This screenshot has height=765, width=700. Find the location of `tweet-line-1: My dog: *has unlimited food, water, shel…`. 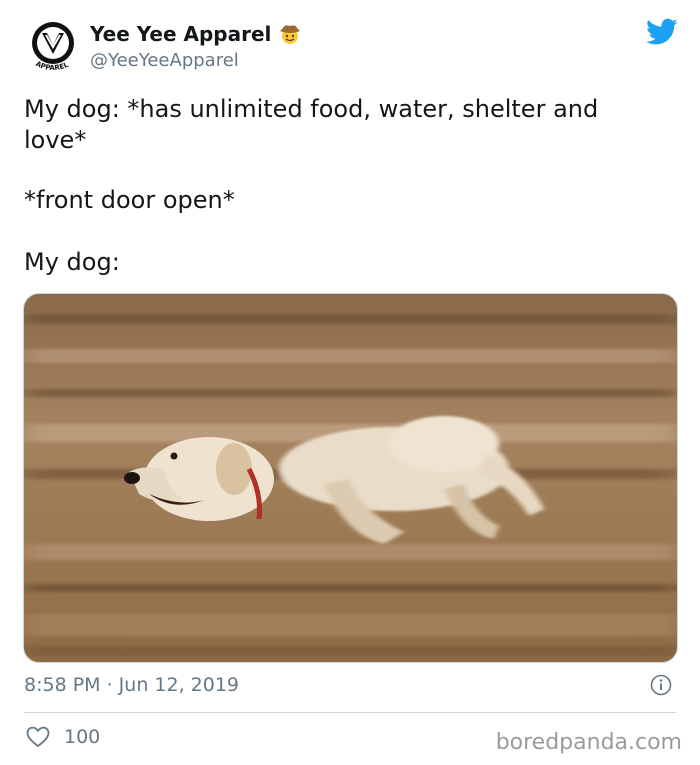

tweet-line-1: My dog: *has unlimited food, water, shel… is located at coordinates (311, 124).